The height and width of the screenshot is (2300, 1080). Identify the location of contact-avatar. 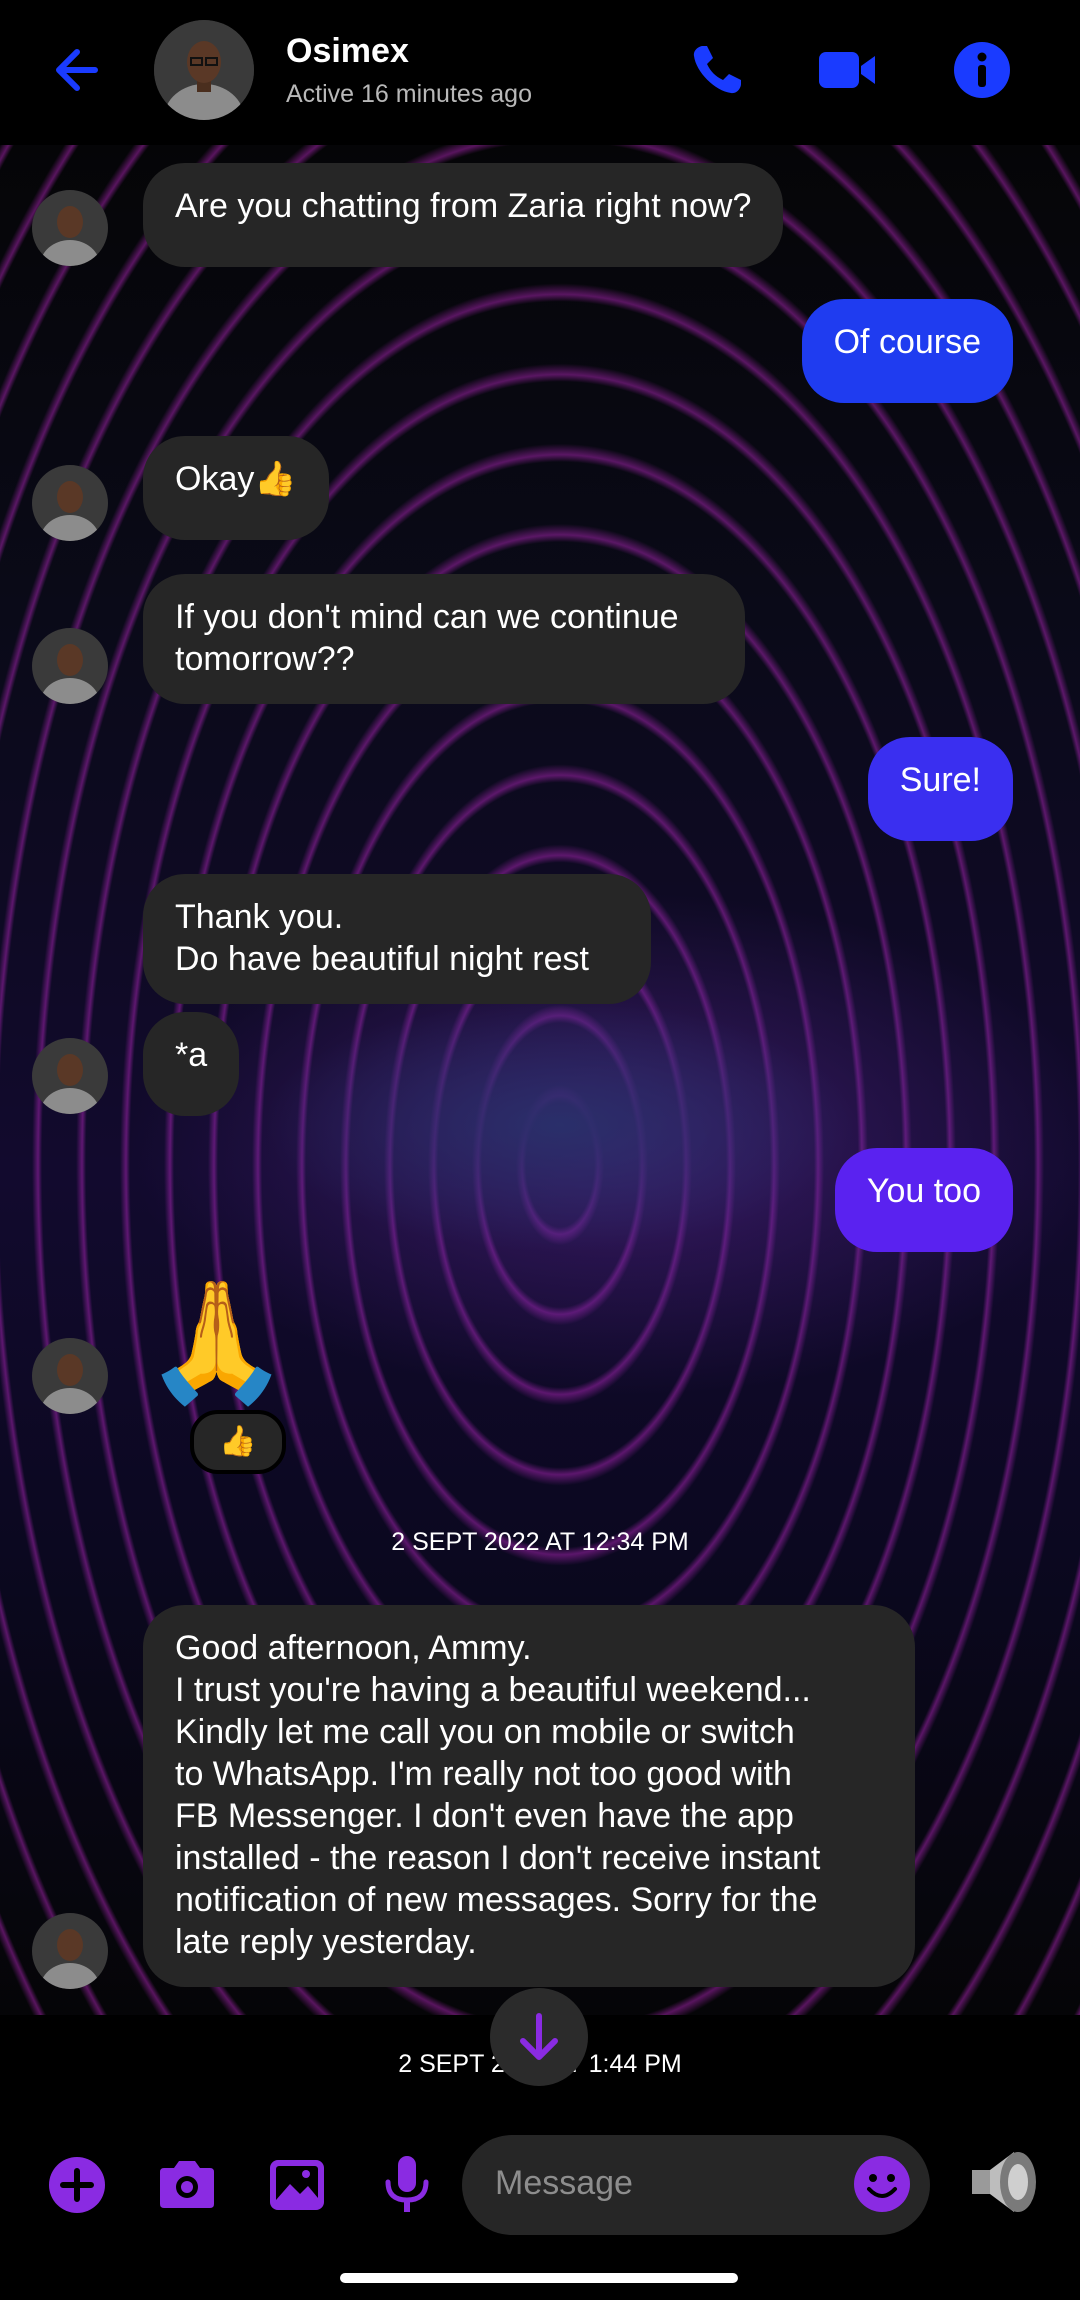
(204, 70).